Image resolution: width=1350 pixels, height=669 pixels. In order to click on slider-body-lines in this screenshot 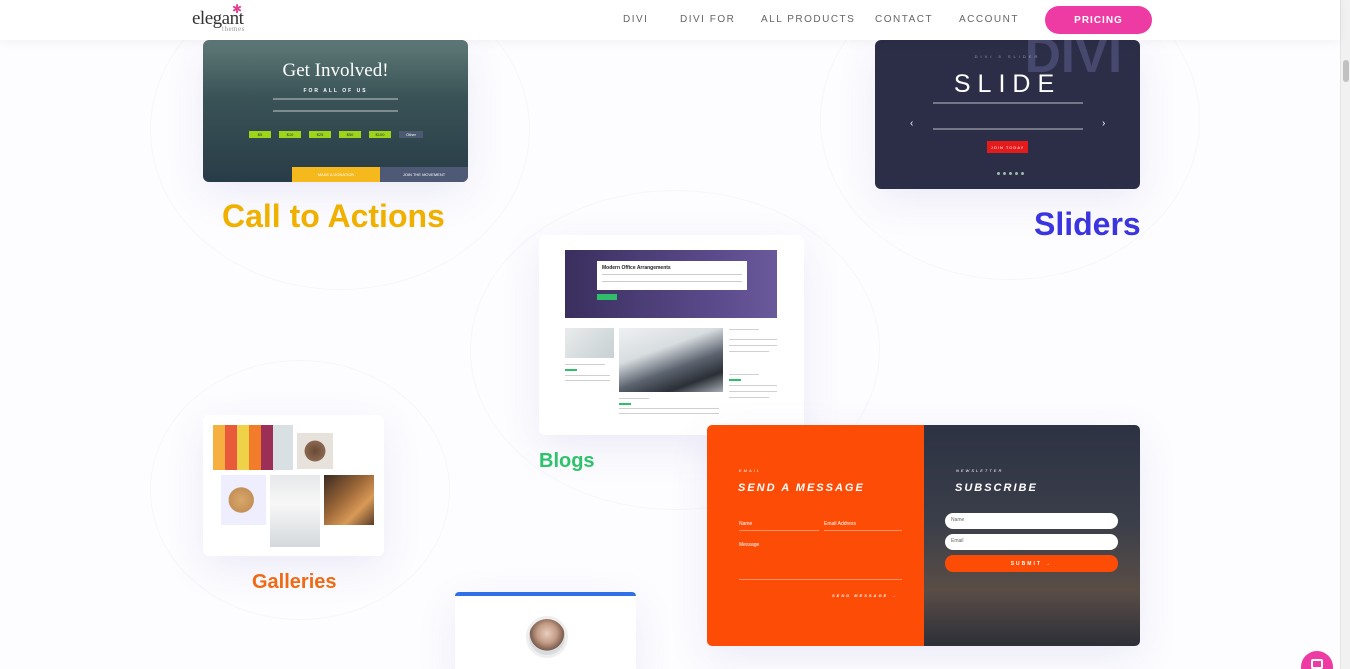, I will do `click(1008, 116)`.